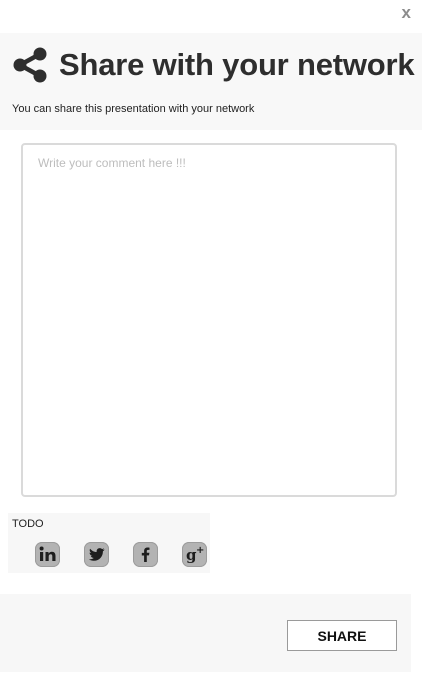 The height and width of the screenshot is (673, 422). I want to click on title-row: Share with your network, so click(213, 65).